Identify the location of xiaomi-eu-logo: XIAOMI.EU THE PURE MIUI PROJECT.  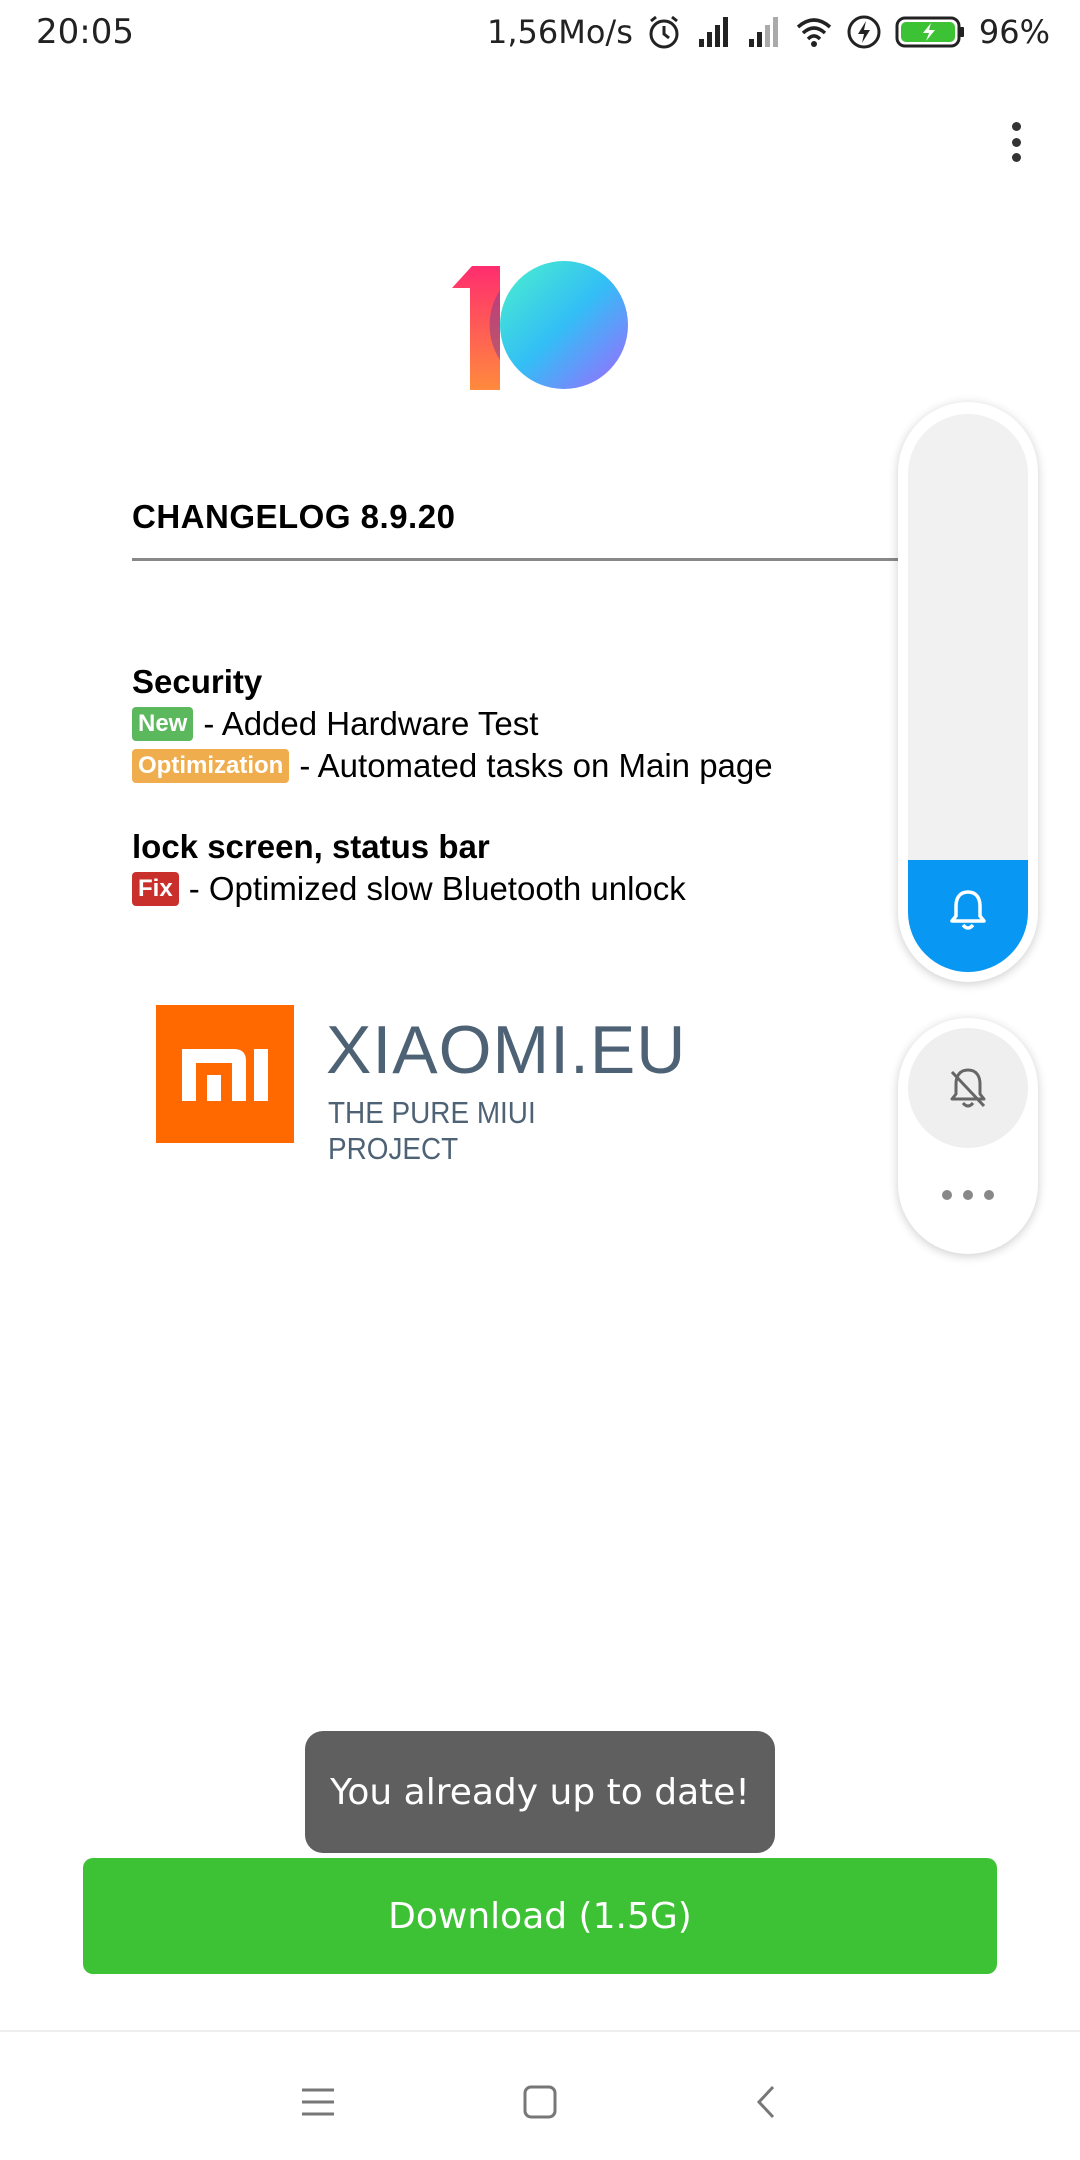
(420, 1085).